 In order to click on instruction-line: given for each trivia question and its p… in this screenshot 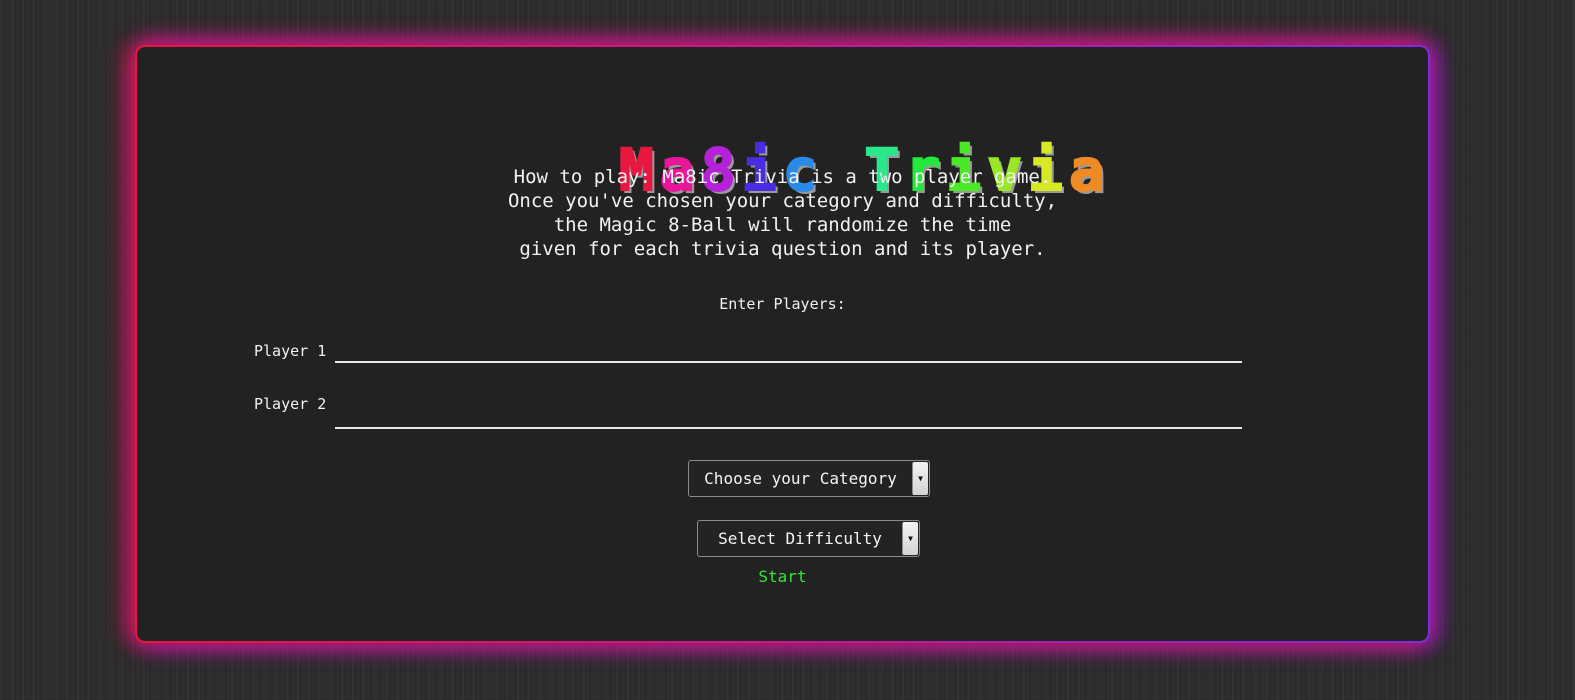, I will do `click(782, 249)`.